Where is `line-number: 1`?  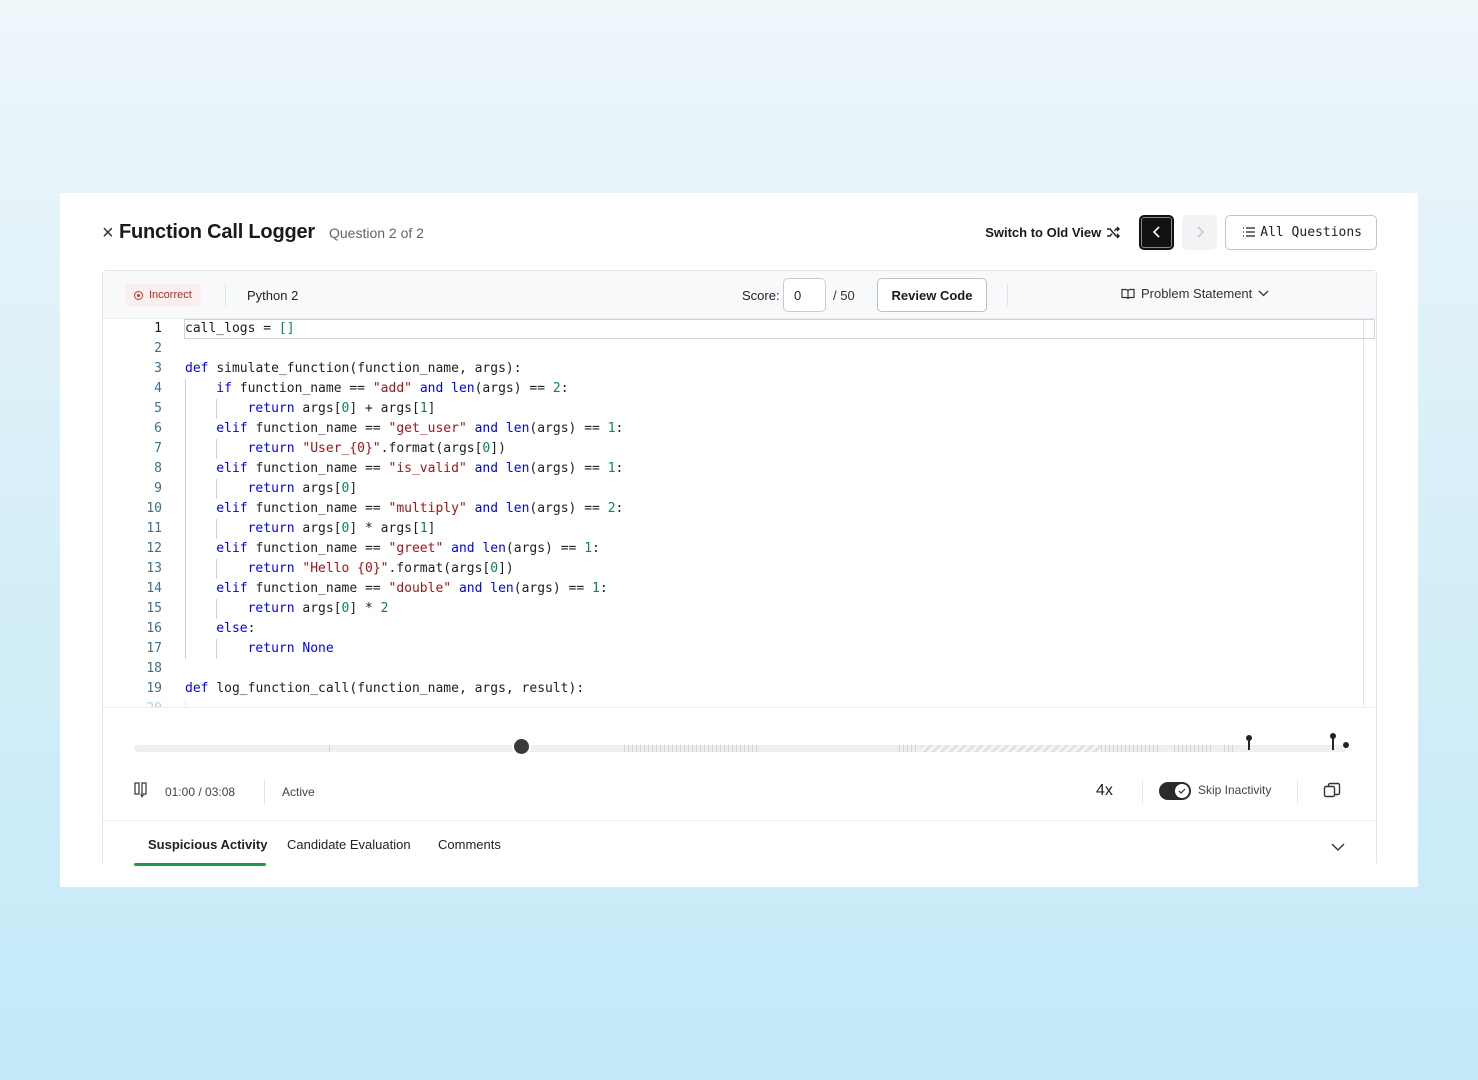
line-number: 1 is located at coordinates (158, 328).